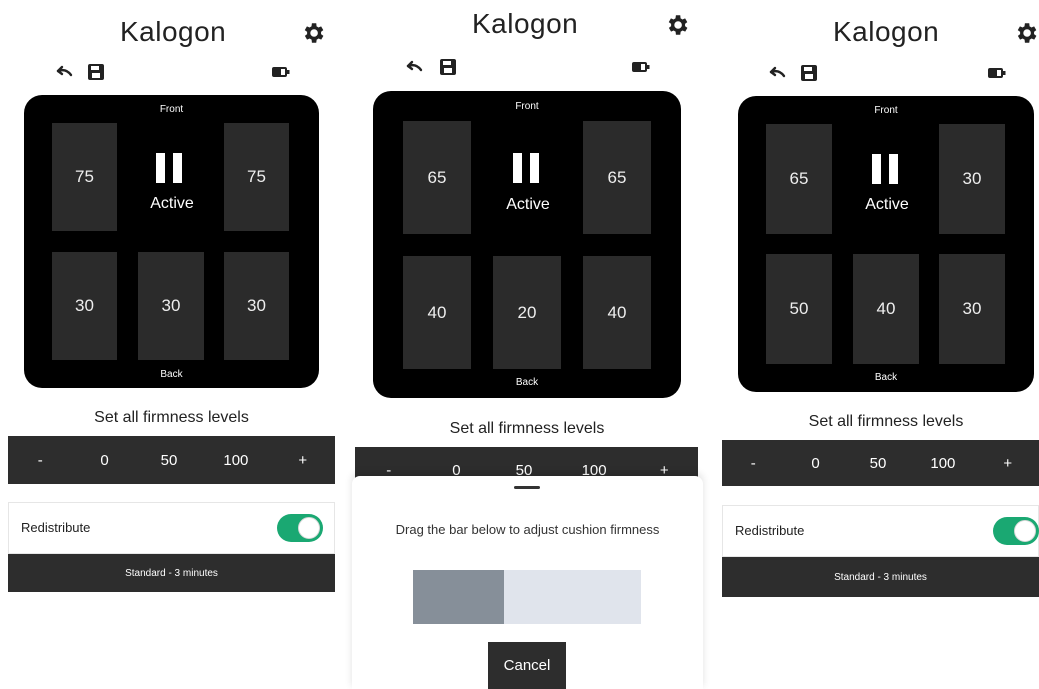  What do you see at coordinates (84, 306) in the screenshot?
I see `cell-back-left: 30` at bounding box center [84, 306].